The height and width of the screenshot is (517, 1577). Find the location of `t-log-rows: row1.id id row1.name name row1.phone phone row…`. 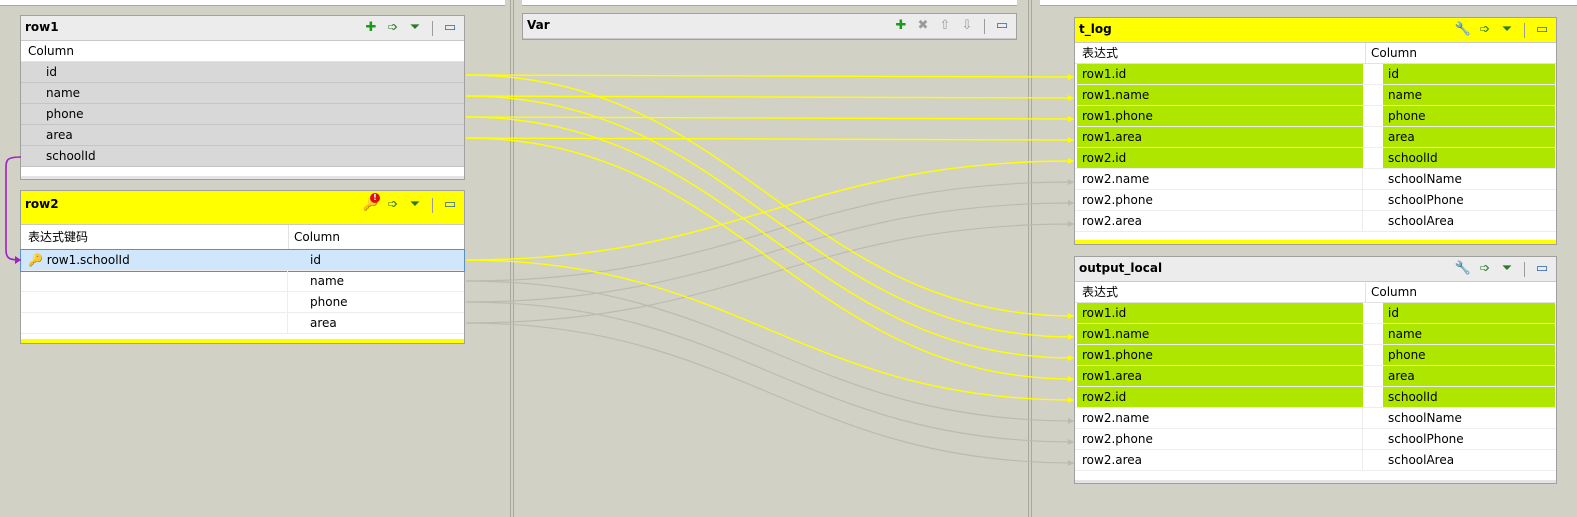

t-log-rows: row1.id id row1.name name row1.phone phone row… is located at coordinates (1315, 148).